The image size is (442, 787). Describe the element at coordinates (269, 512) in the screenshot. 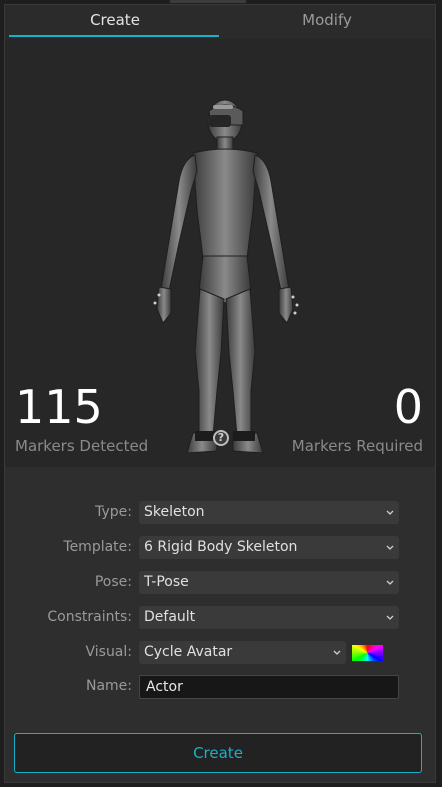

I see `type-select: Skeleton` at that location.